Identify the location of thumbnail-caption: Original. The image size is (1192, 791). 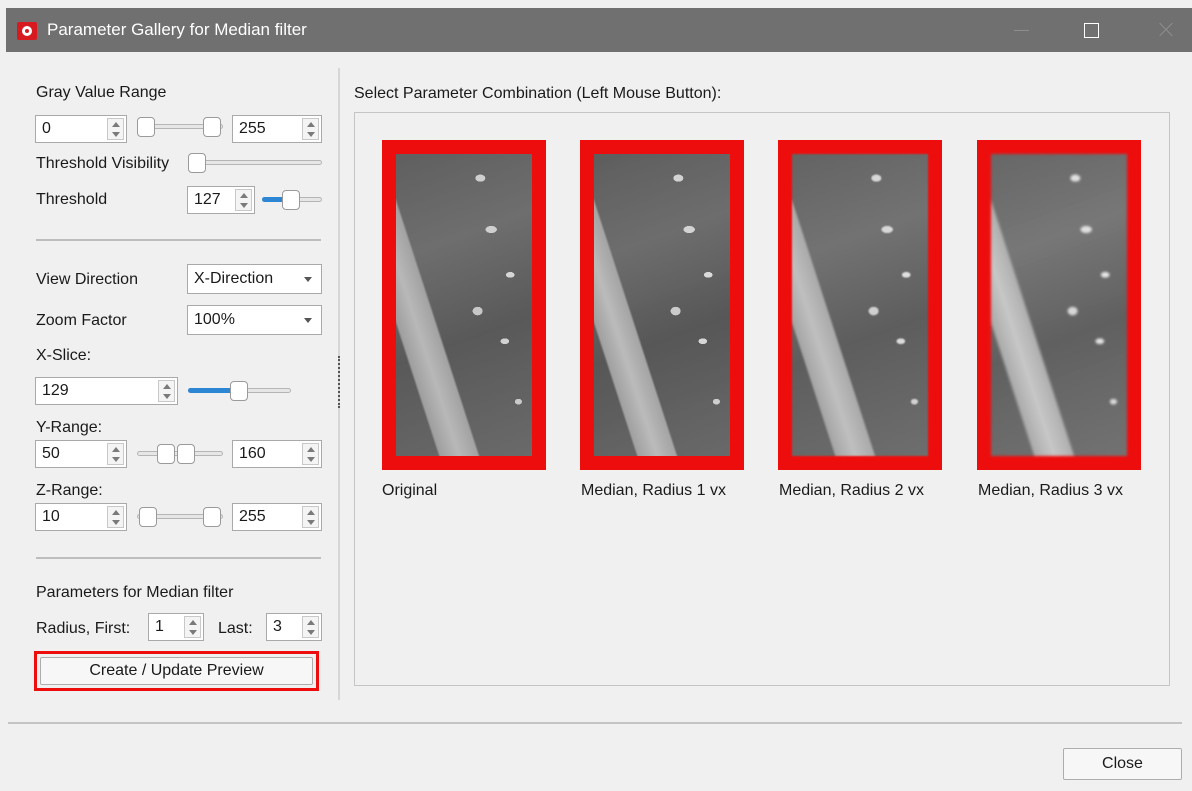
(410, 490).